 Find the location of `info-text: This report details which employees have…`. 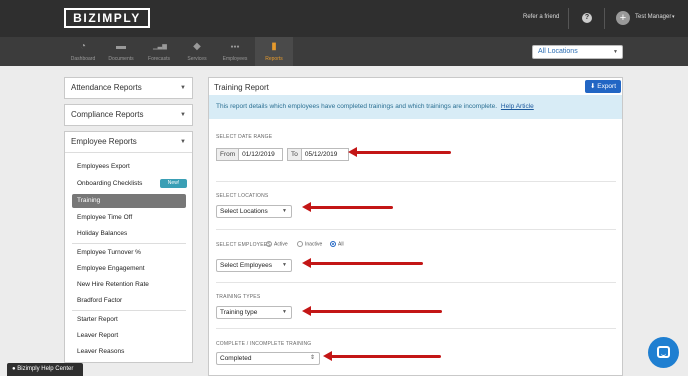

info-text: This report details which employees have… is located at coordinates (357, 106).